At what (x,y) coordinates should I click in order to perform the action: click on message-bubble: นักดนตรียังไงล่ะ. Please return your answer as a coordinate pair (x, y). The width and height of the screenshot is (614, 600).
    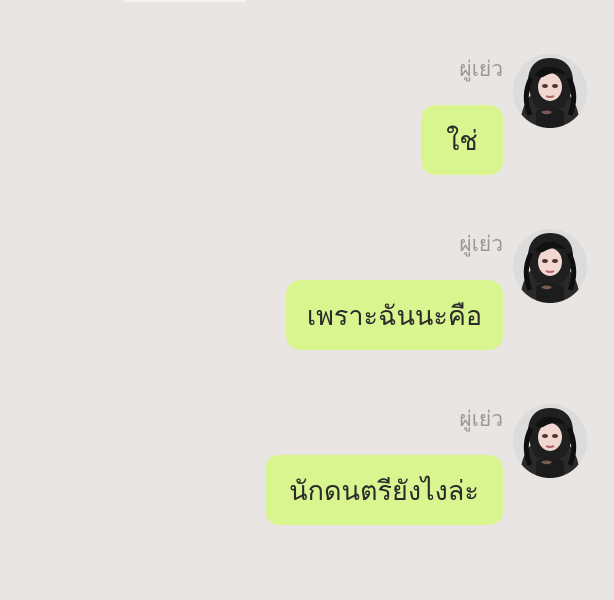
    Looking at the image, I should click on (384, 490).